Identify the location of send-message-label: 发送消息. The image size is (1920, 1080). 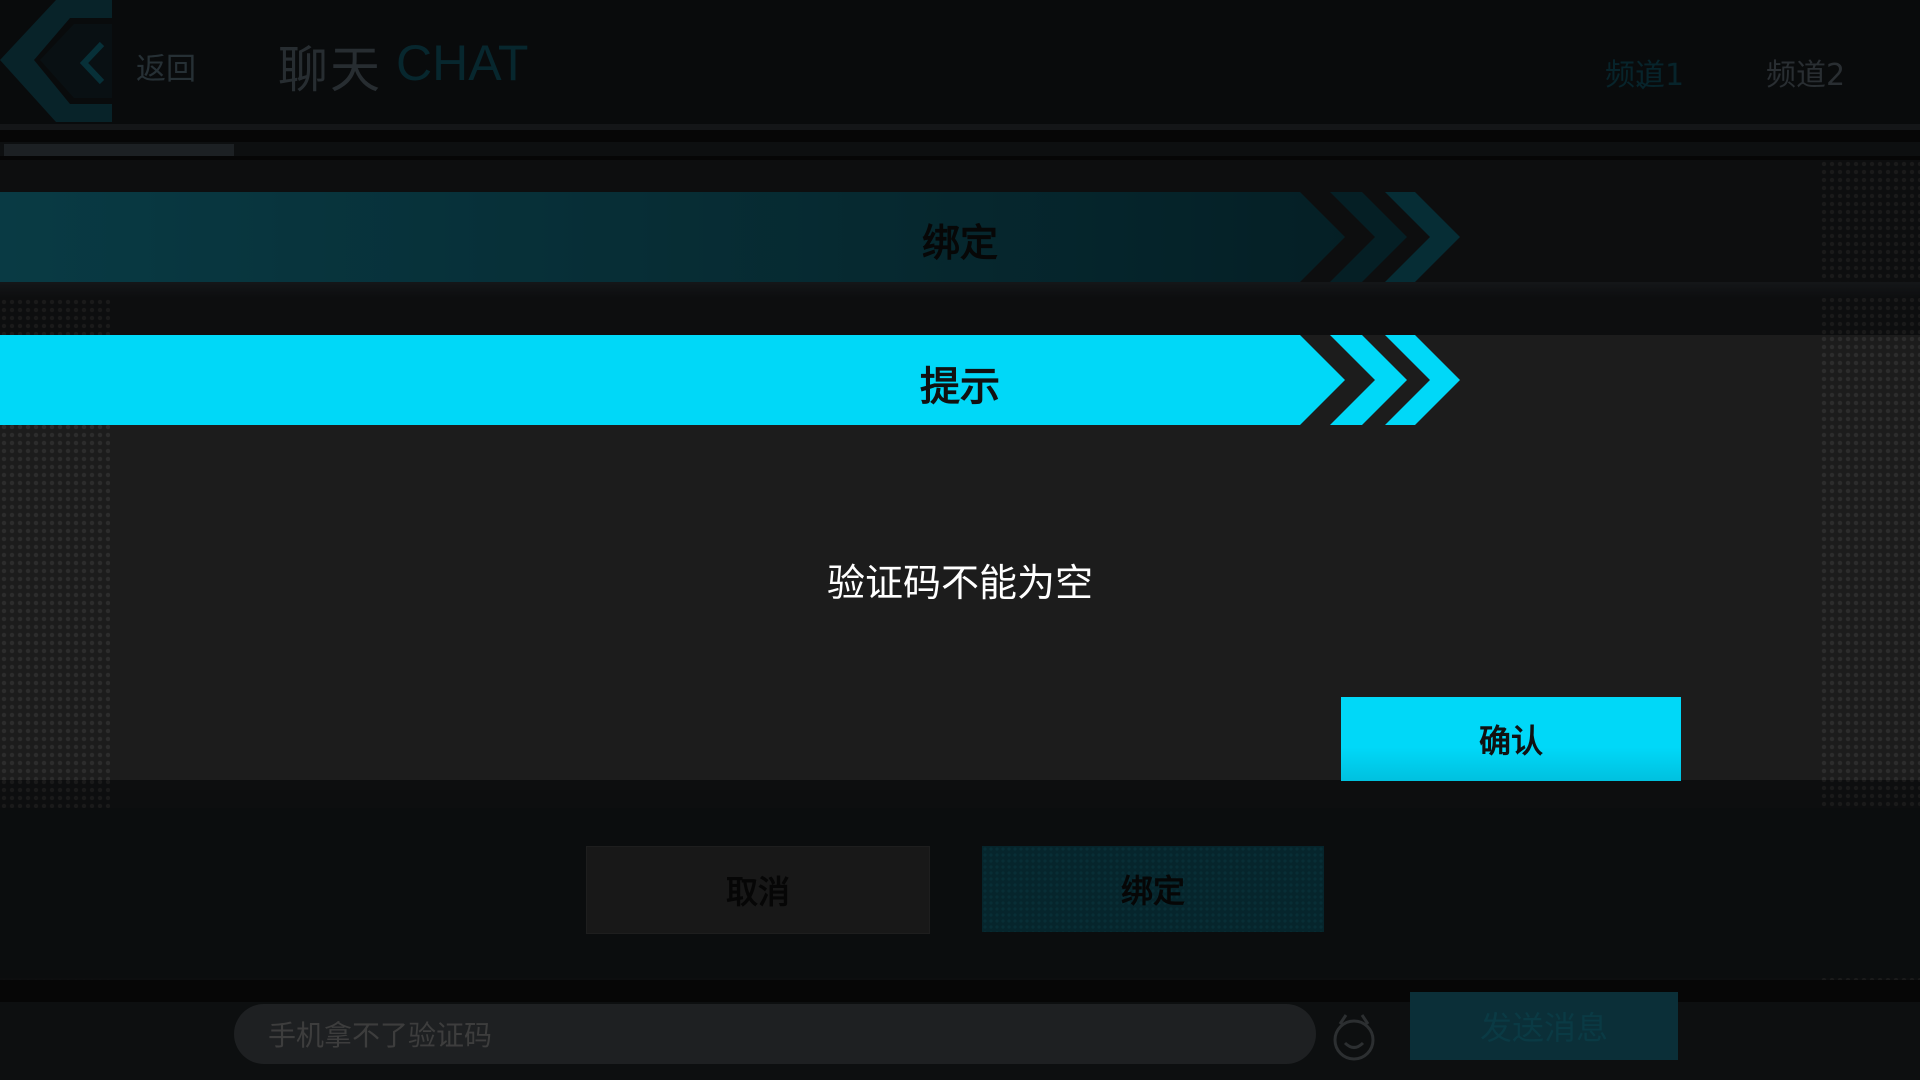
(1543, 1028).